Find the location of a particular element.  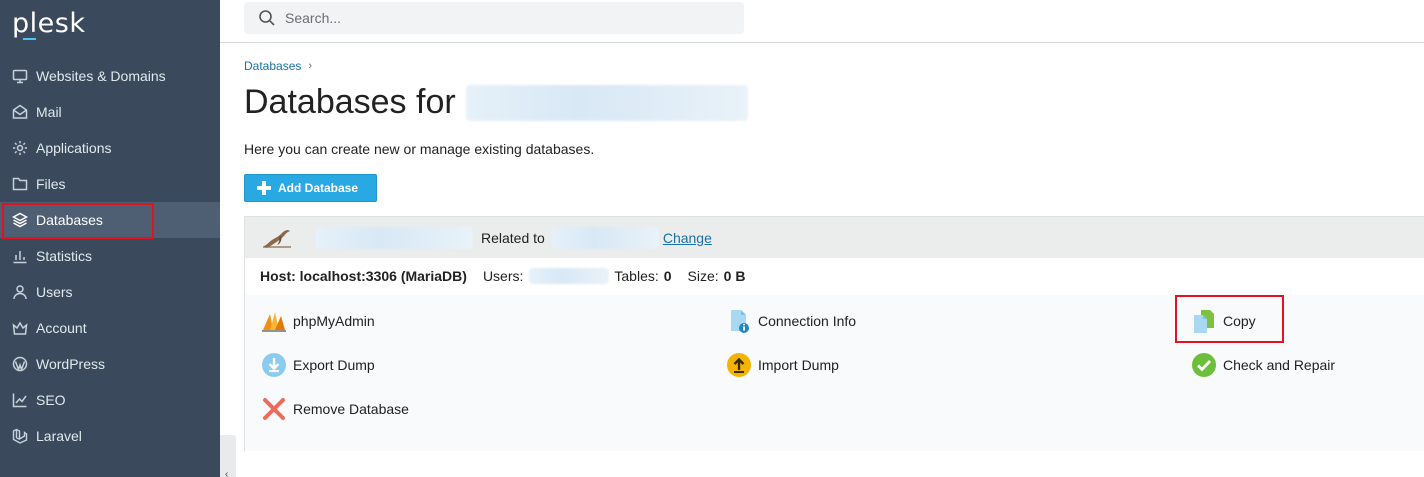

plus-icon is located at coordinates (264, 188).